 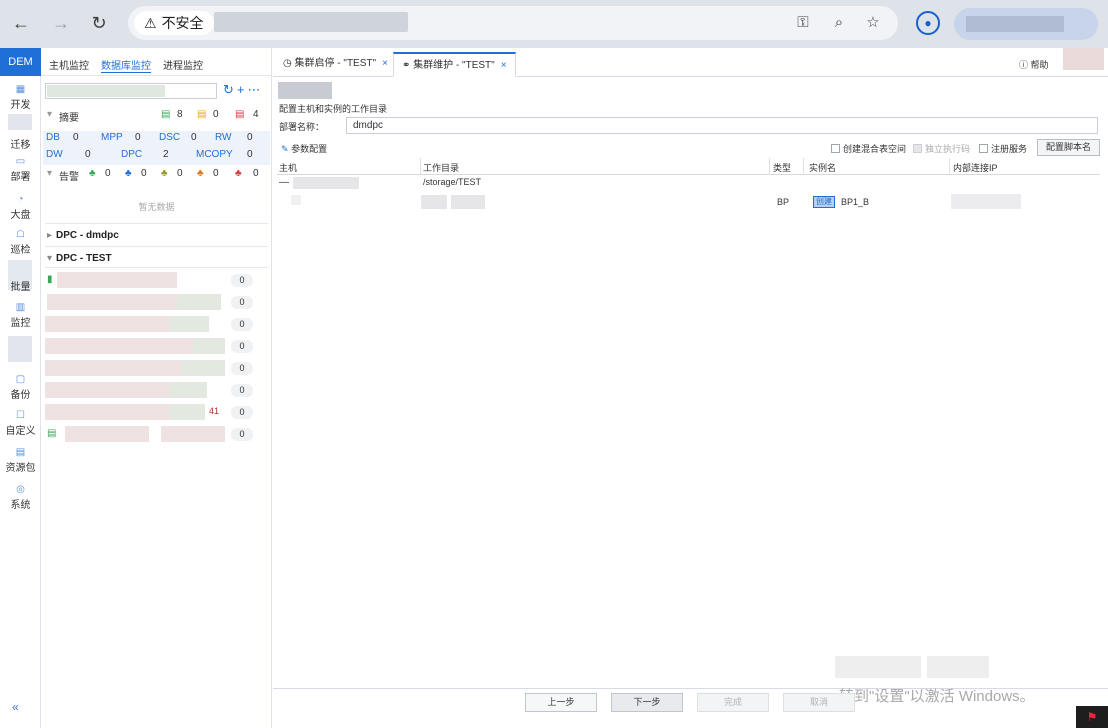 What do you see at coordinates (126, 65) in the screenshot?
I see `tab-db-monitor: 数据库监控` at bounding box center [126, 65].